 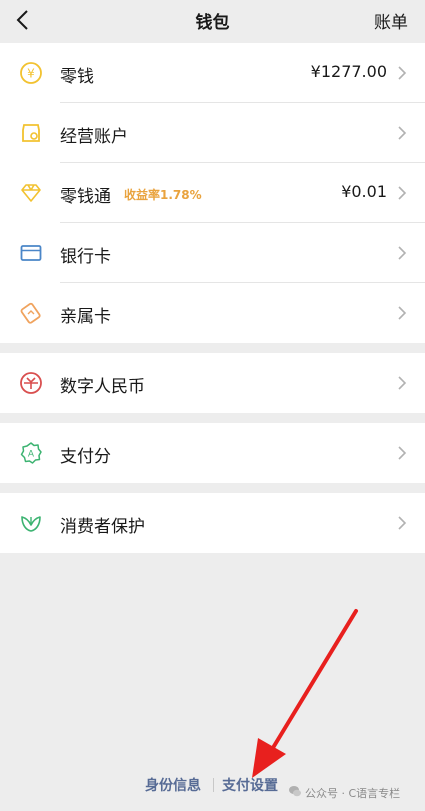 What do you see at coordinates (250, 785) in the screenshot?
I see `pay-settings-link: 支付设置` at bounding box center [250, 785].